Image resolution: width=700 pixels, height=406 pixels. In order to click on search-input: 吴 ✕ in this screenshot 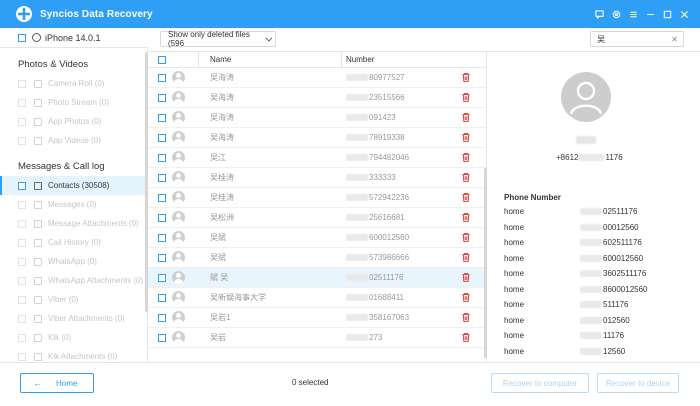, I will do `click(637, 39)`.